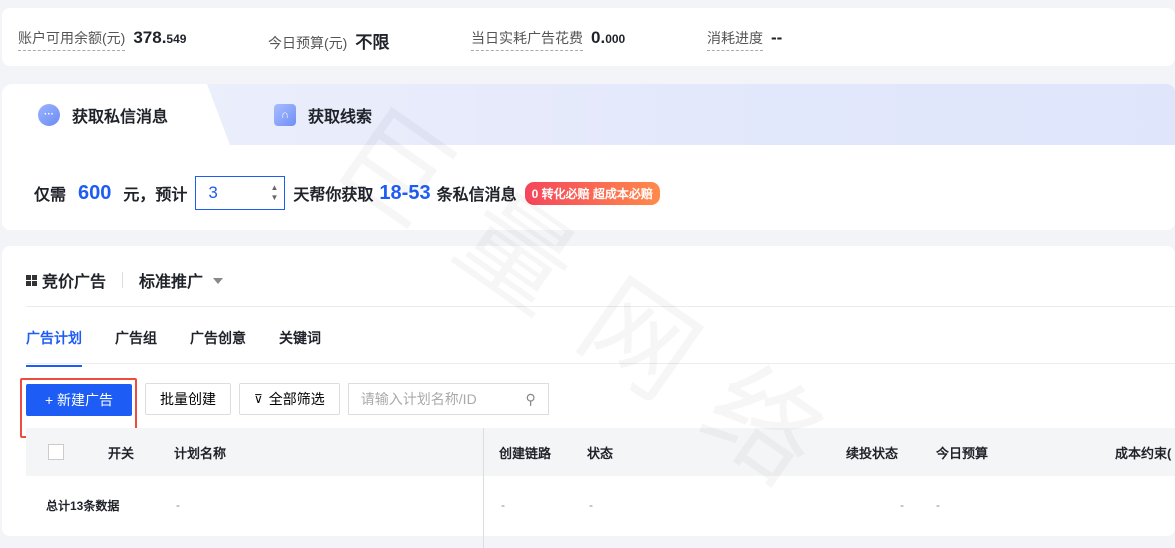  I want to click on stepper-arrows-icon: ▲ ▼, so click(274, 193).